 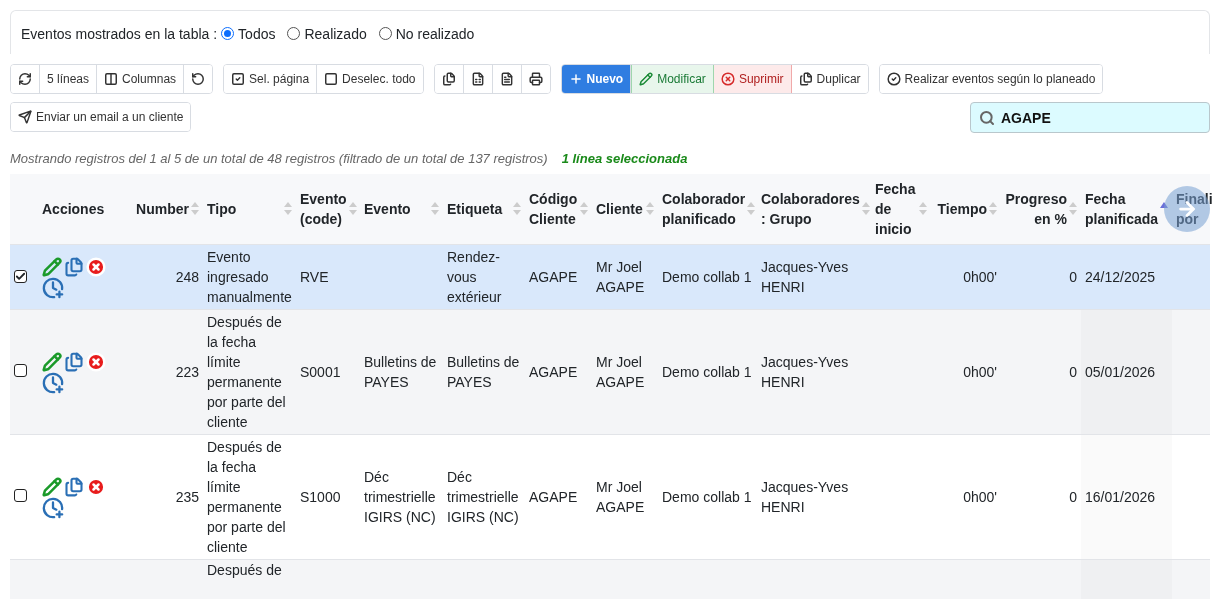 What do you see at coordinates (320, 496) in the screenshot?
I see `table-cell: S1000` at bounding box center [320, 496].